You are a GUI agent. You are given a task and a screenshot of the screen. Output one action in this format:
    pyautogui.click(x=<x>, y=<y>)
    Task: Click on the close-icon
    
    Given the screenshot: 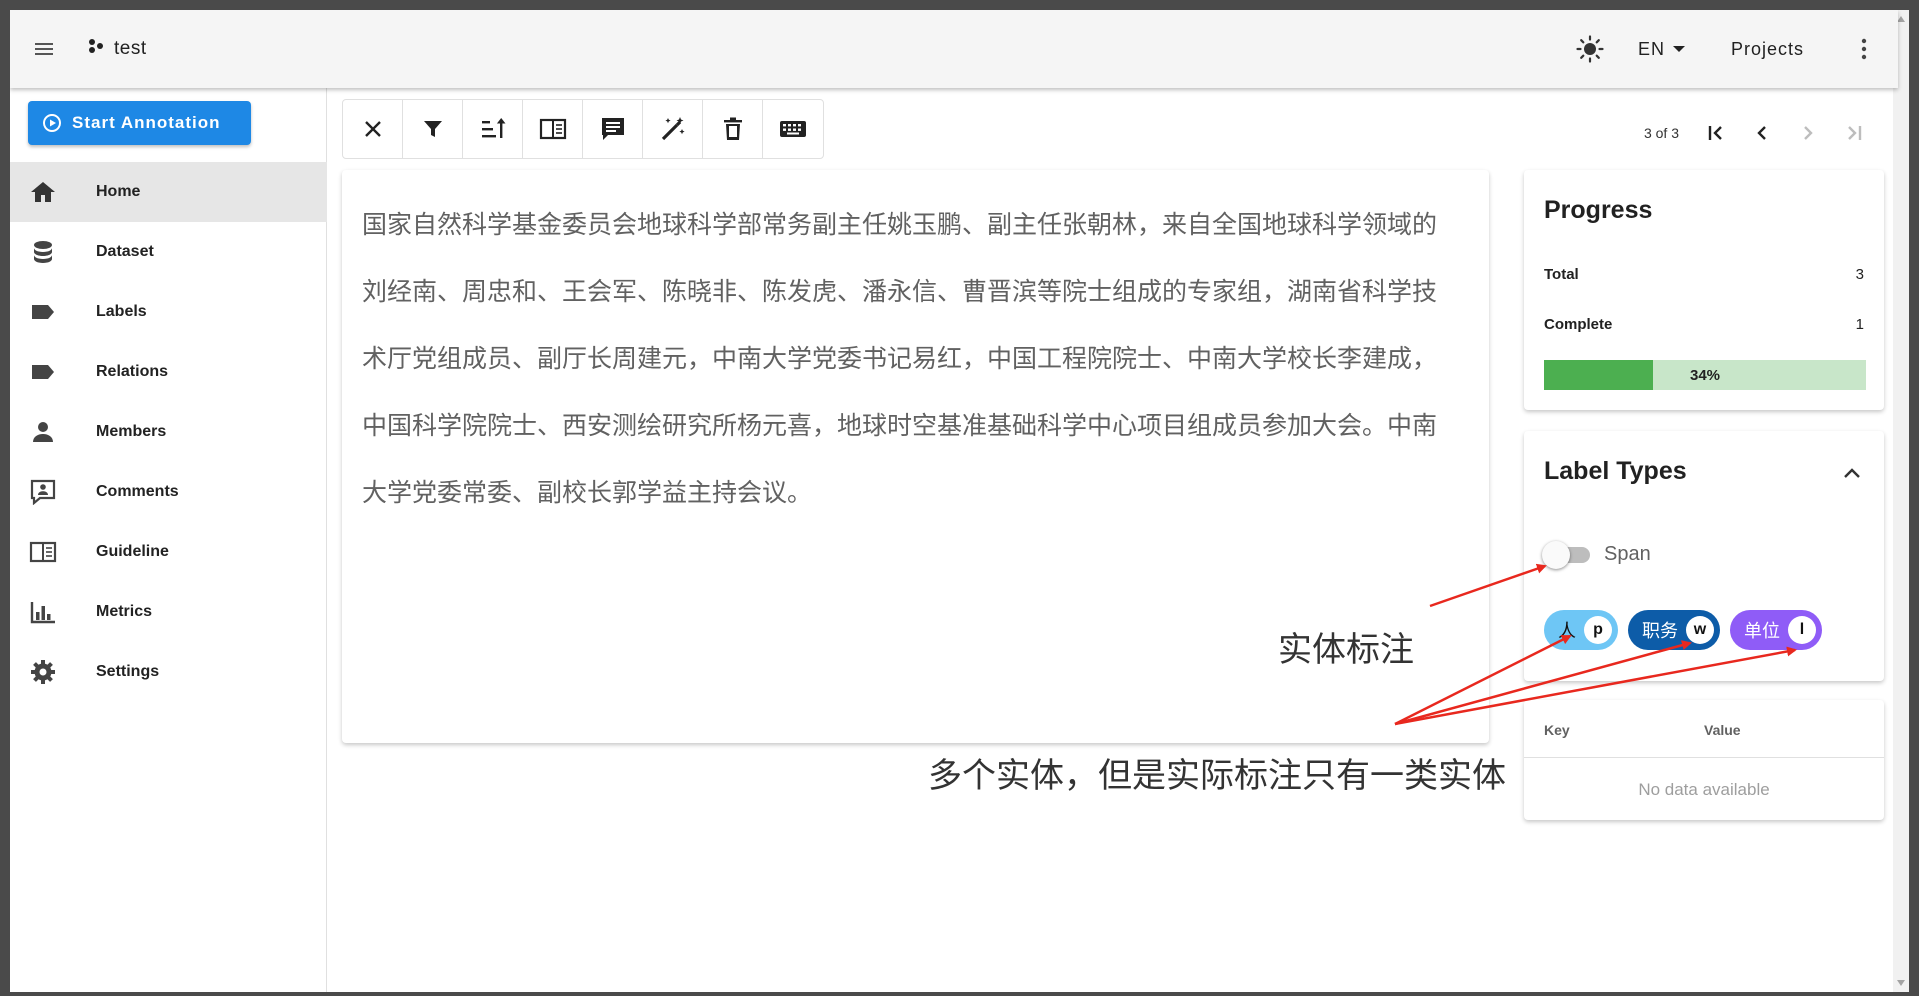 What is the action you would take?
    pyautogui.click(x=373, y=129)
    